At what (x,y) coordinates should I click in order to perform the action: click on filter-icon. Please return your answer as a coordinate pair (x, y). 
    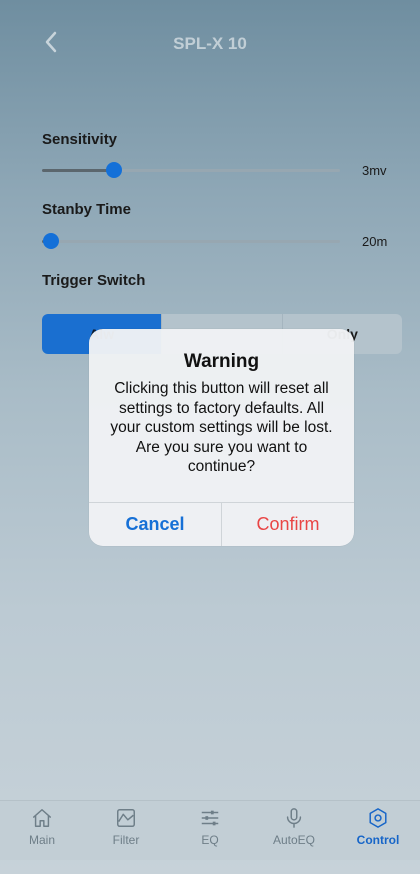
    Looking at the image, I should click on (126, 818).